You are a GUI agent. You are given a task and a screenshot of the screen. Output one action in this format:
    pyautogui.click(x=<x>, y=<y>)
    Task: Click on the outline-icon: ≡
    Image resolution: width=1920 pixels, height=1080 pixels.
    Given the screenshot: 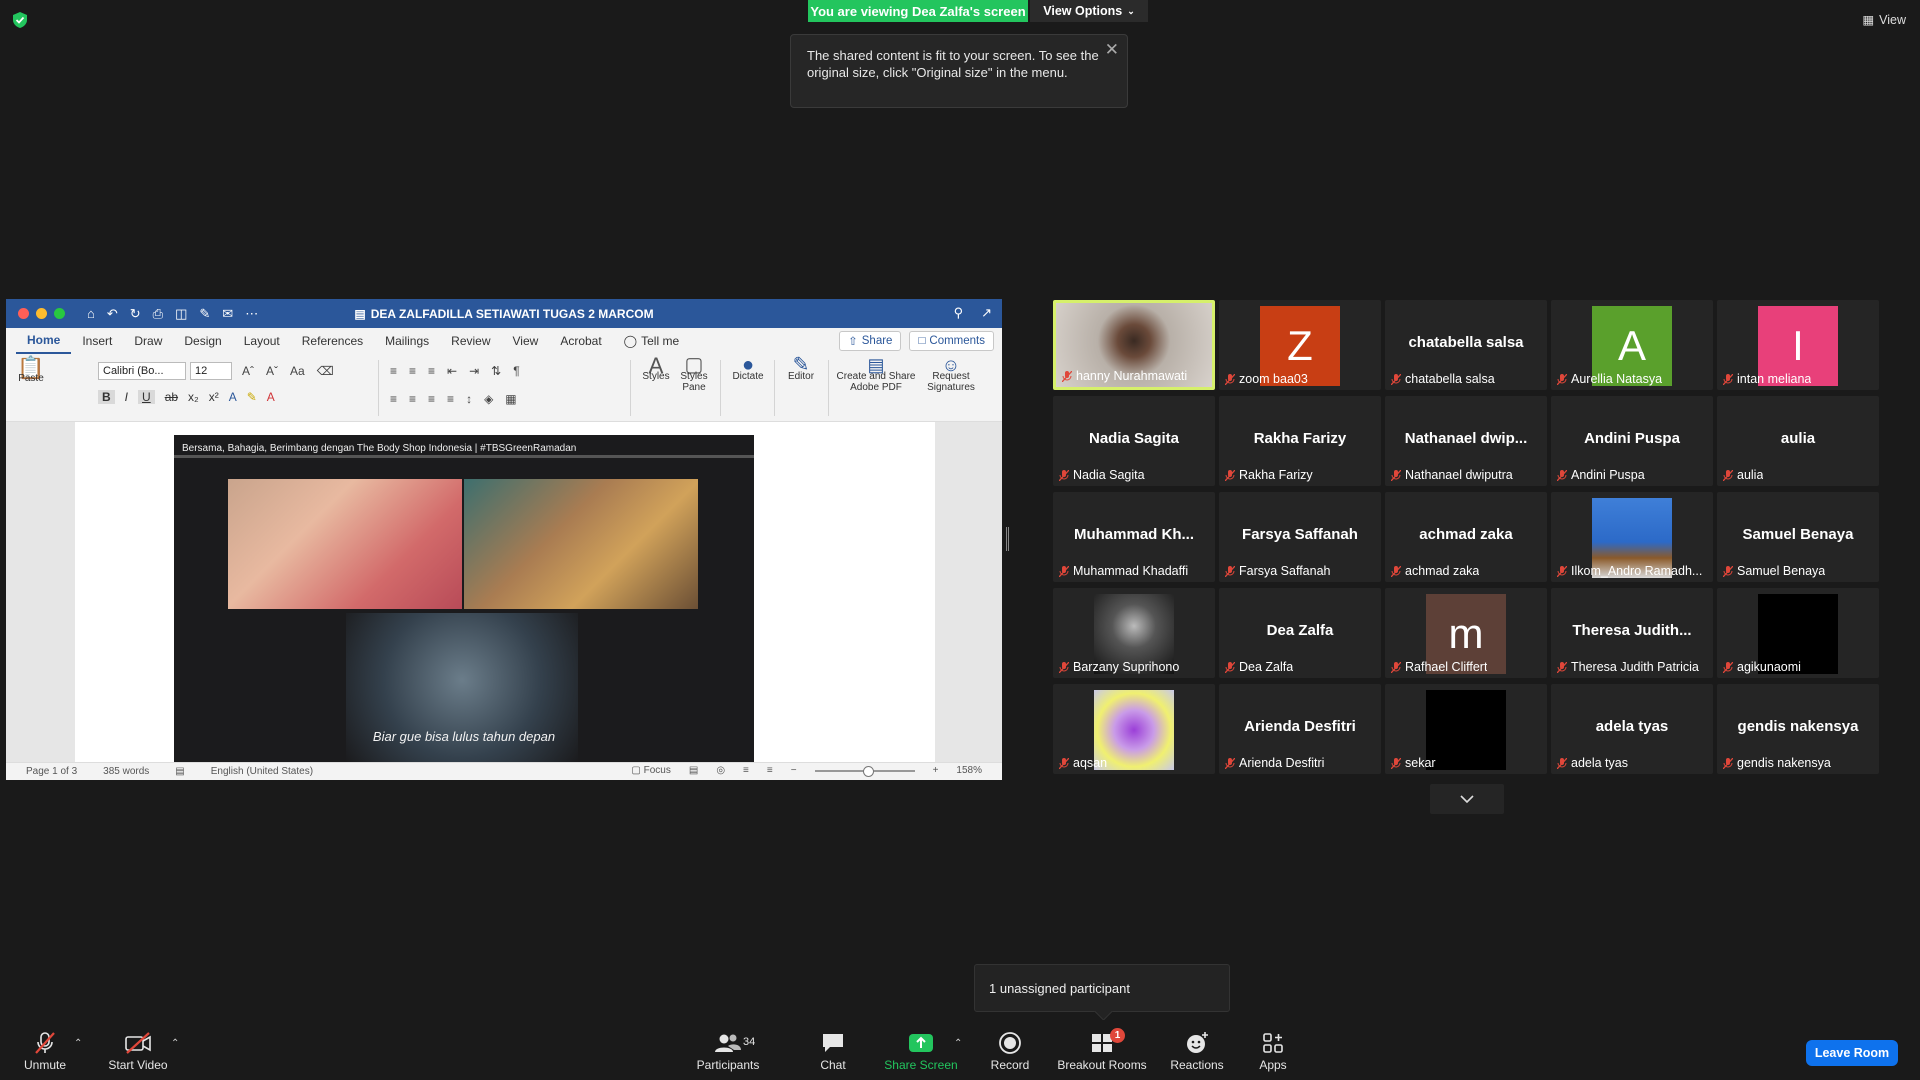 What is the action you would take?
    pyautogui.click(x=746, y=770)
    